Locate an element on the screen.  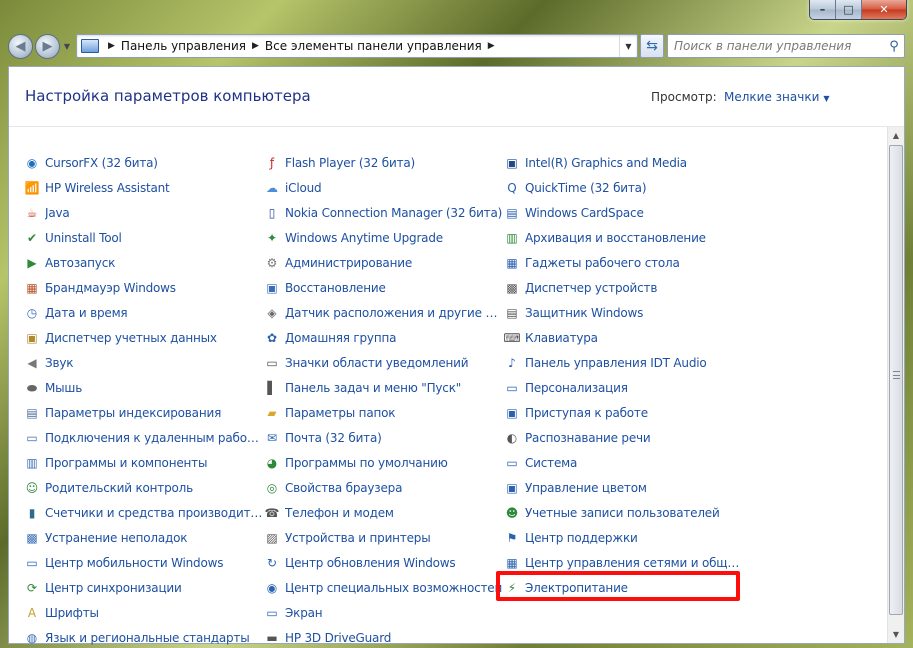
control-panel-item: ☎ Телефон и модем is located at coordinates (384, 512).